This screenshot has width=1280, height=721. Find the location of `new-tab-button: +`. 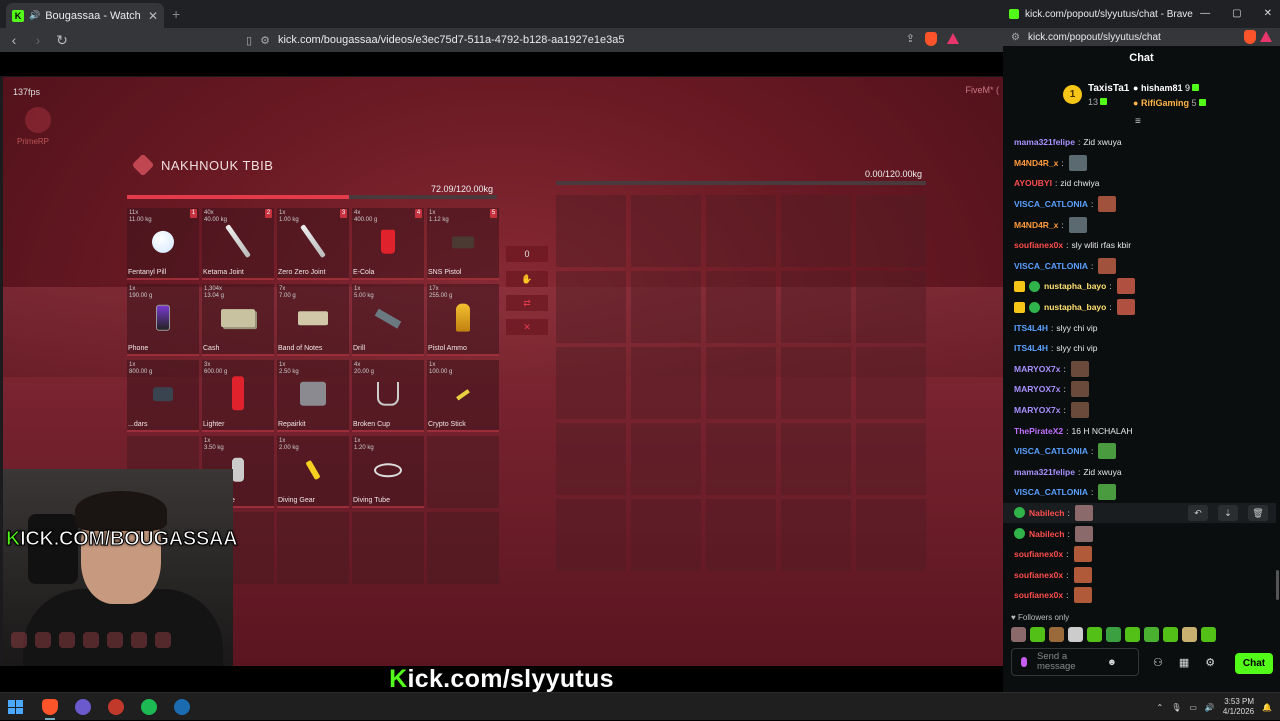

new-tab-button: + is located at coordinates (176, 14).